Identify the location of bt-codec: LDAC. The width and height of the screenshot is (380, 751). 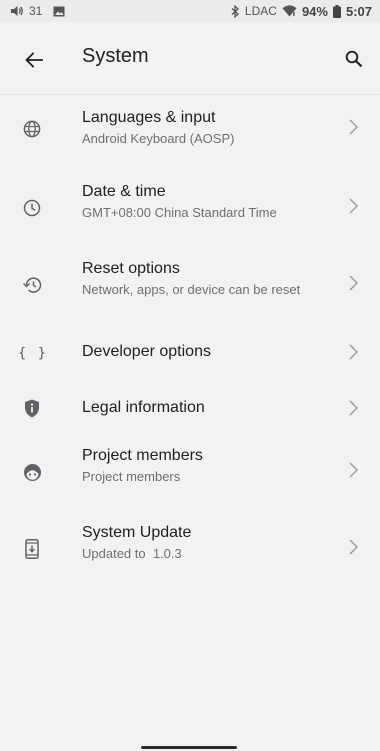
(260, 11).